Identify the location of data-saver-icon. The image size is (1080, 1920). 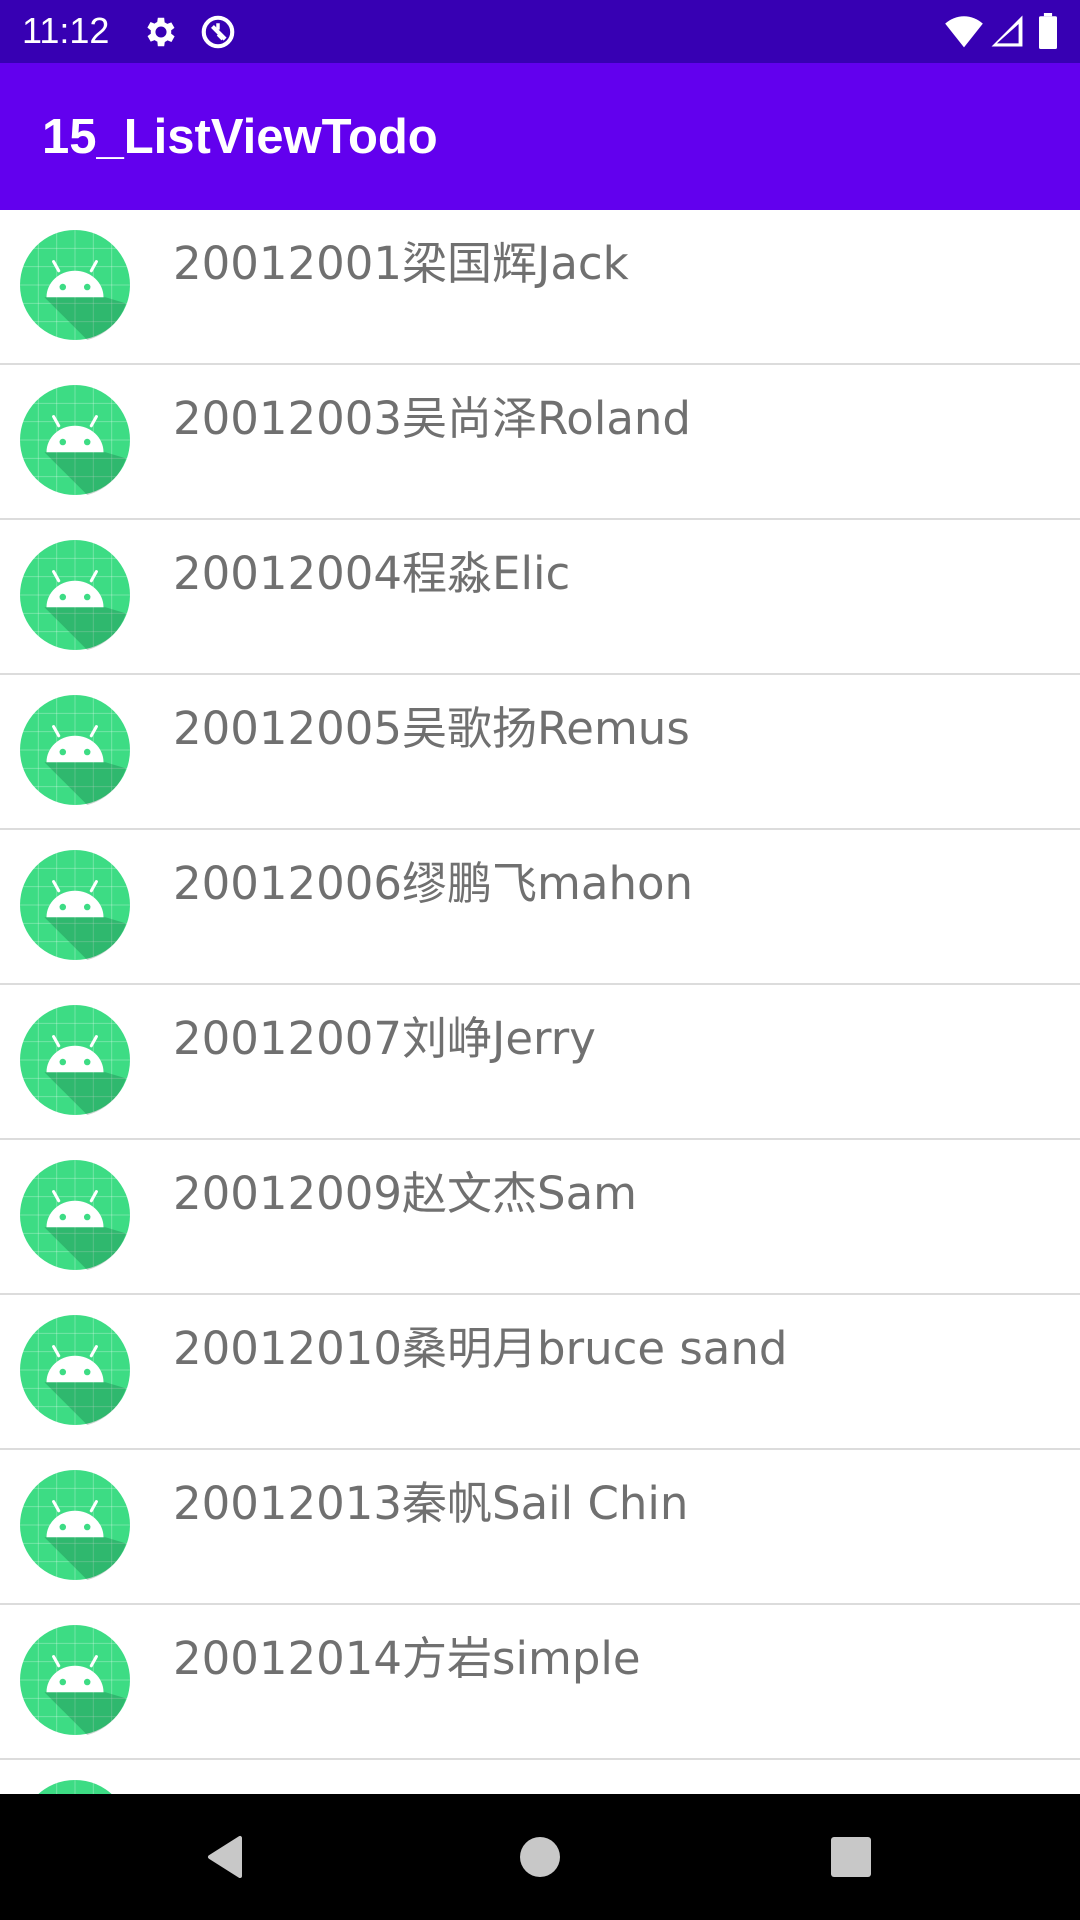
(218, 32).